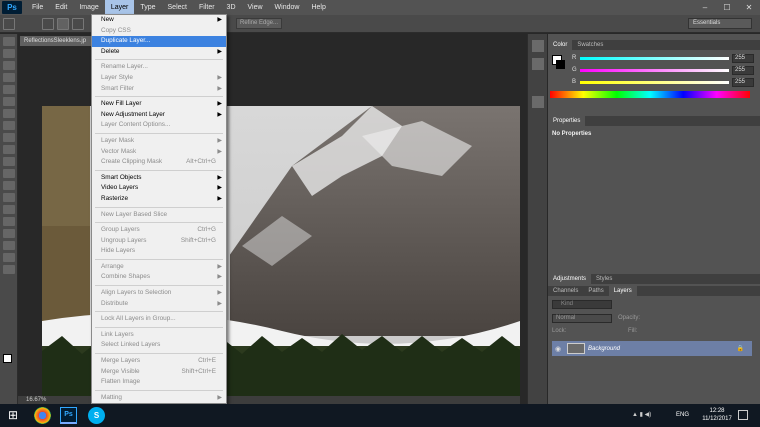  I want to click on menu-item-combine-shapes: Combine Shapes ▶, so click(159, 277).